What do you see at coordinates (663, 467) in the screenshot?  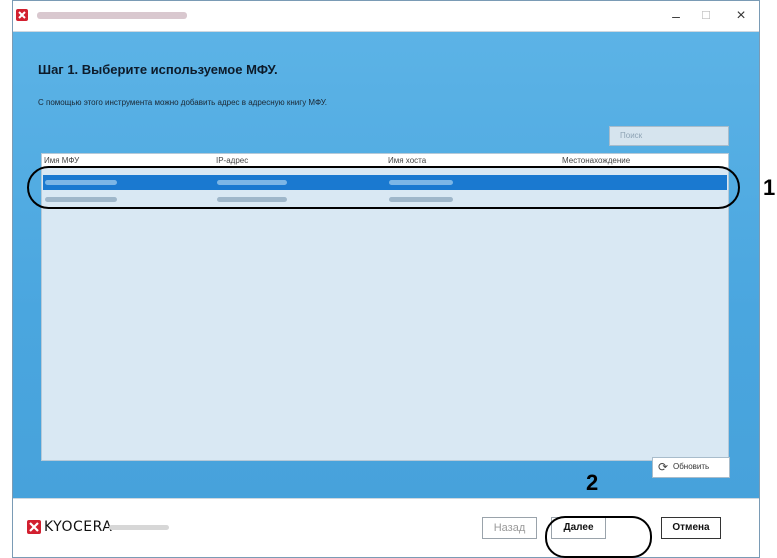 I see `refresh-icon: ⟳` at bounding box center [663, 467].